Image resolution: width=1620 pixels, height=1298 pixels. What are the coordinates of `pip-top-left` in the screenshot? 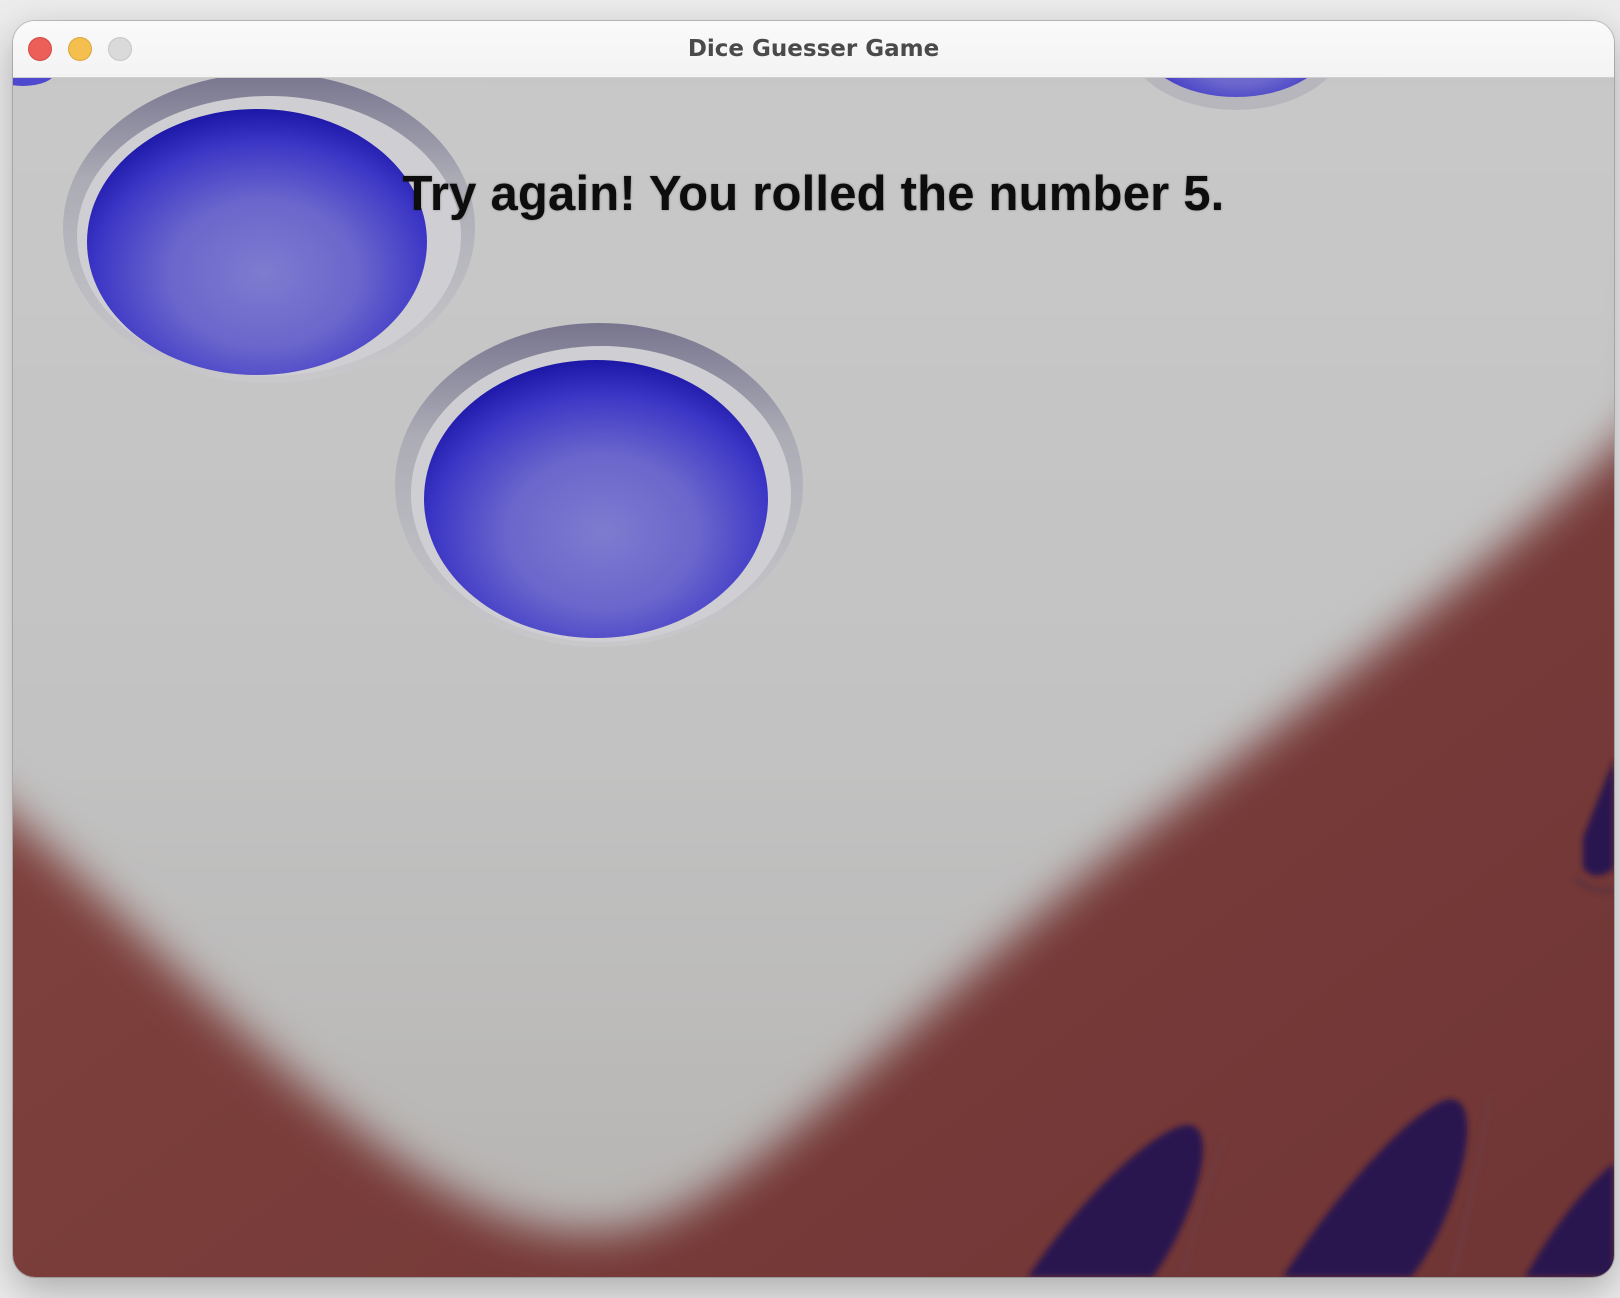 It's located at (269, 230).